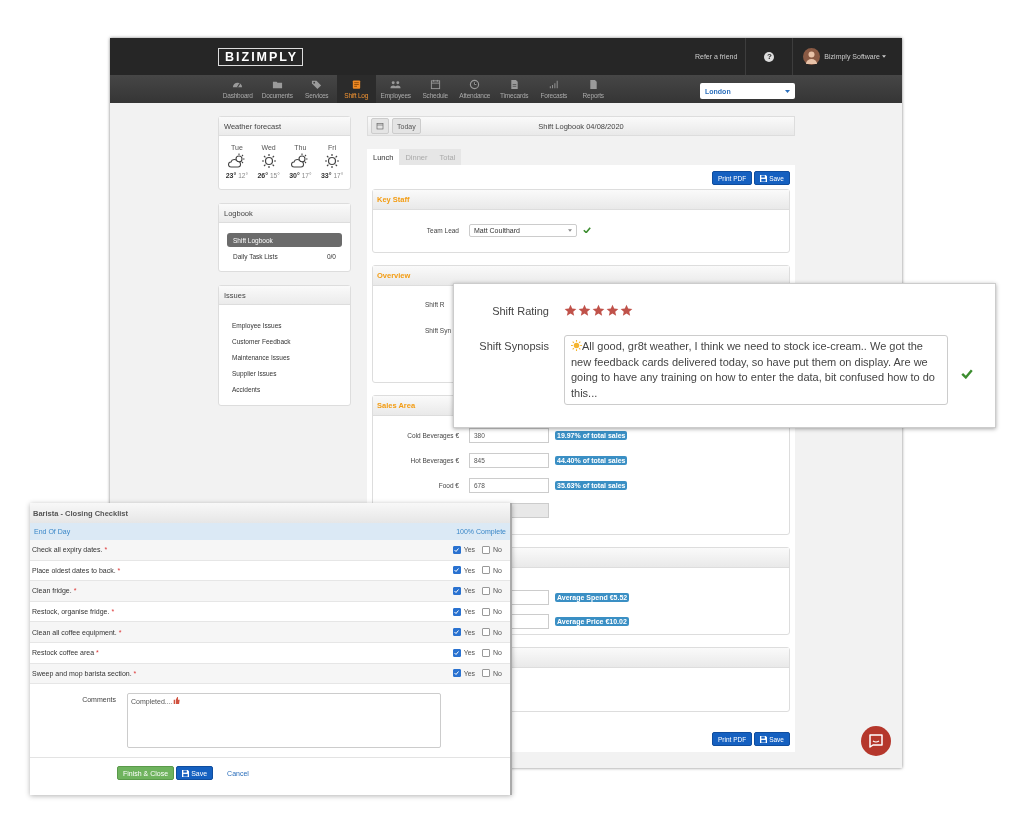  I want to click on calendar-button, so click(380, 126).